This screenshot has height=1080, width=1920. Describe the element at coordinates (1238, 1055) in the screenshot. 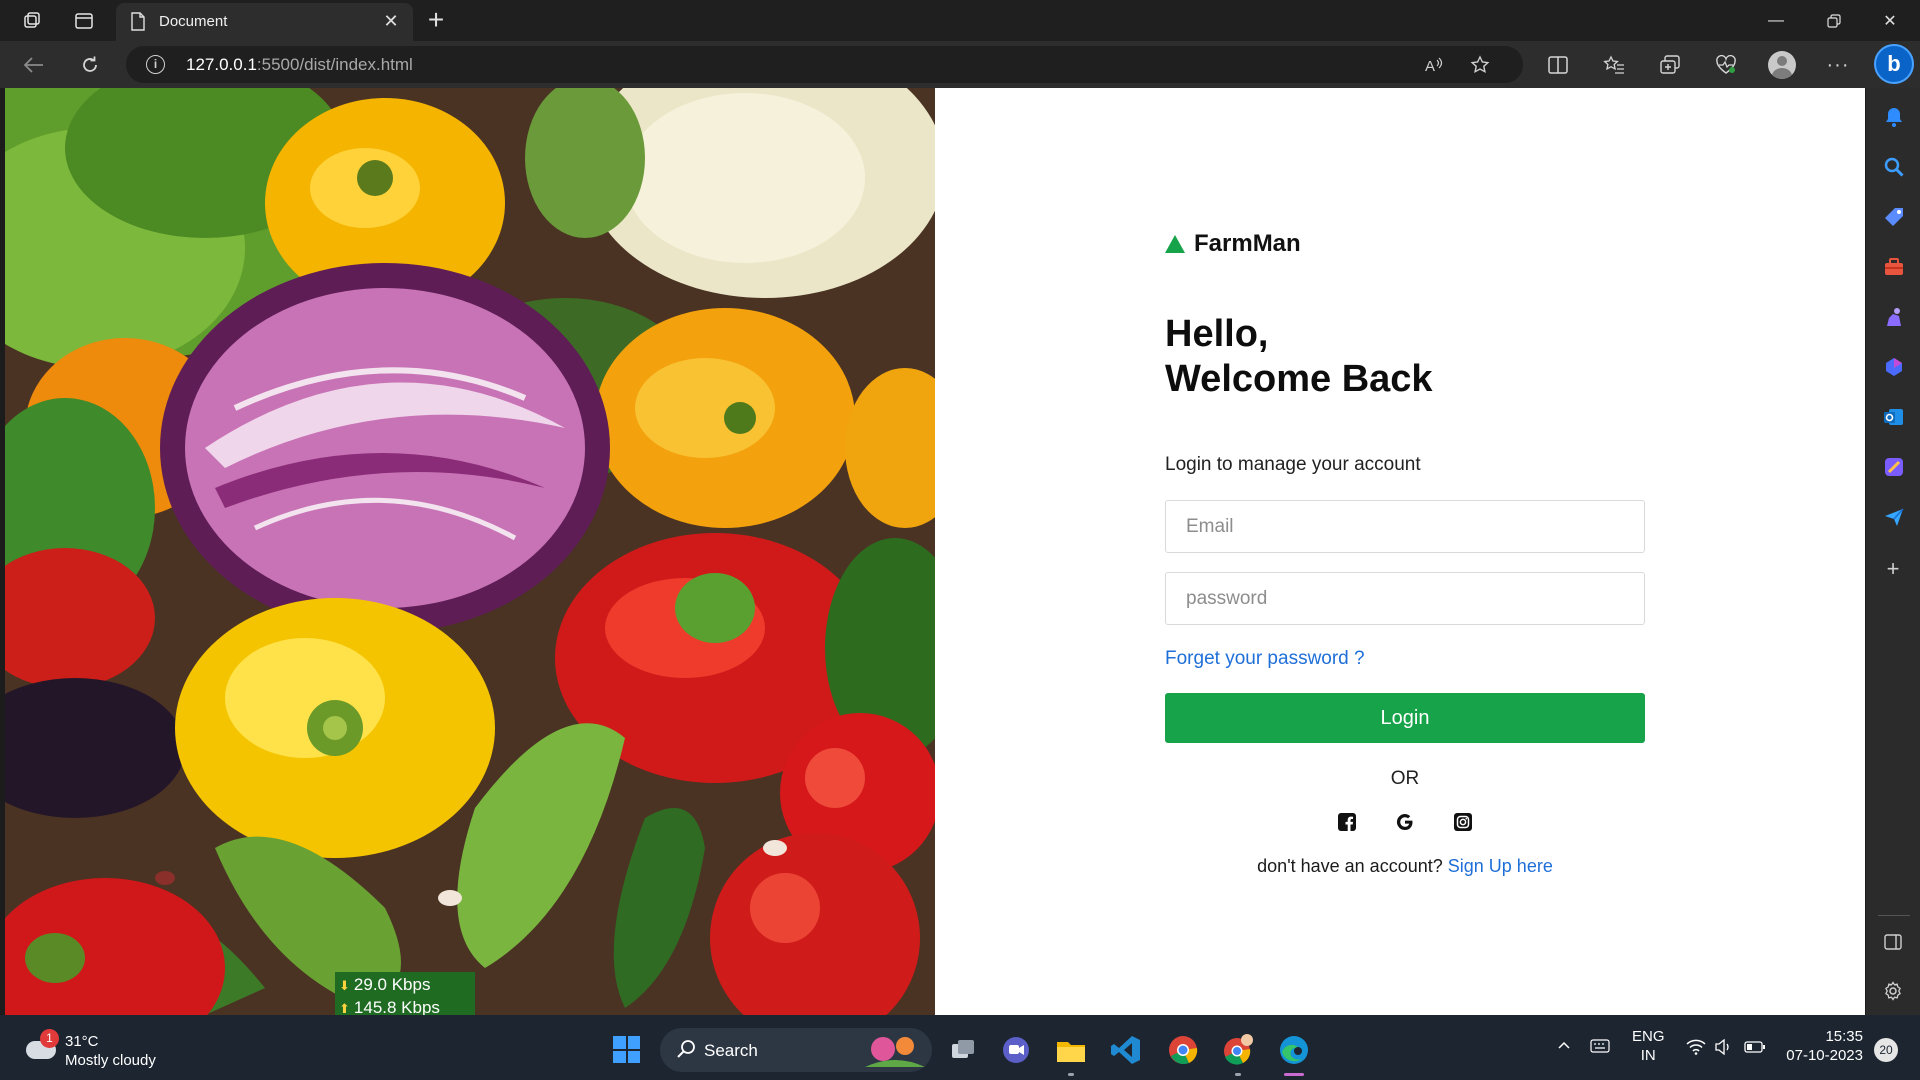

I see `chrome-profile-icon` at that location.